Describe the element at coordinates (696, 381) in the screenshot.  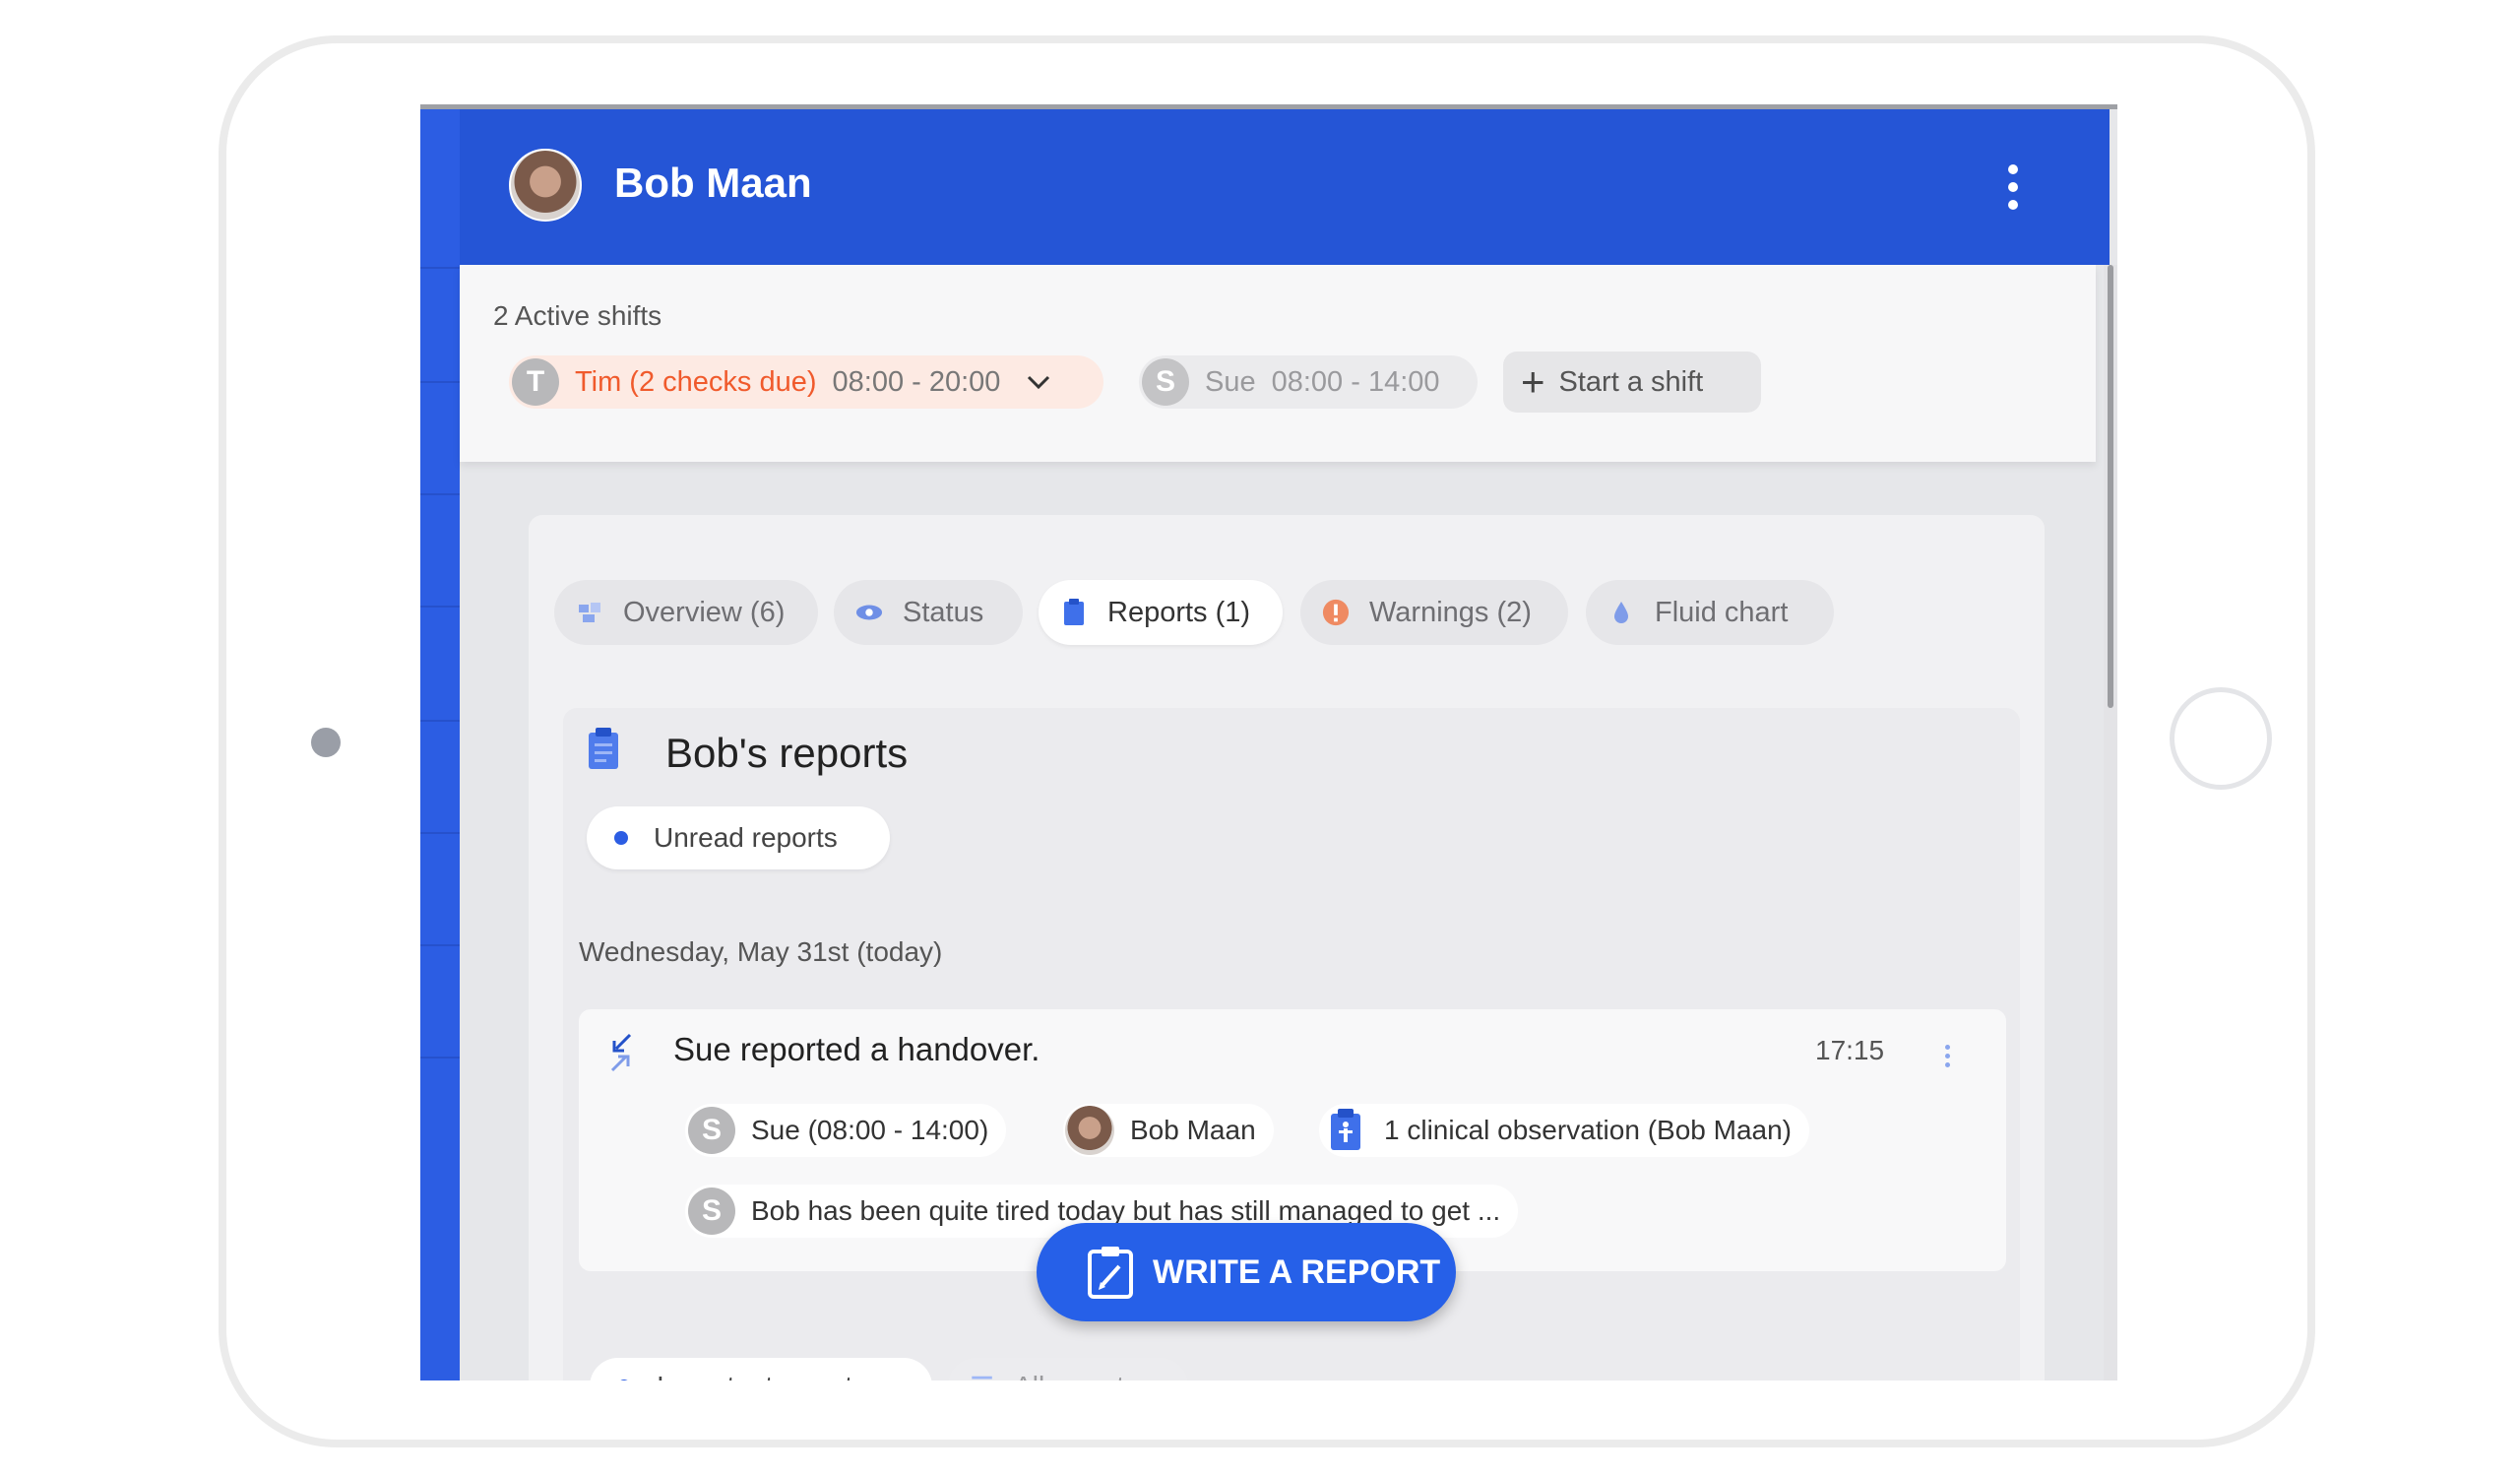
I see `shift-label: Tim (2 checks due)` at that location.